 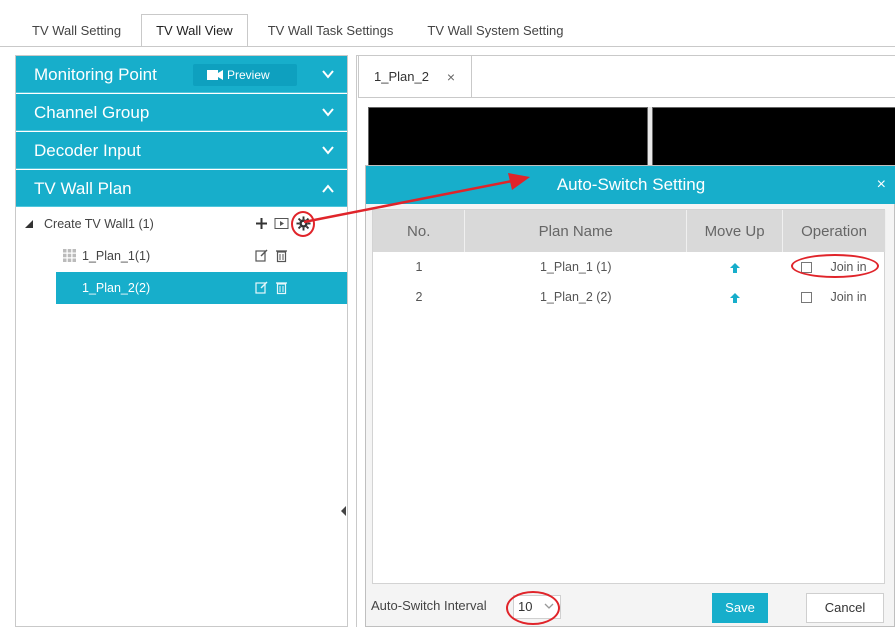 What do you see at coordinates (116, 256) in the screenshot?
I see `plan-label: 1_Plan_1(1)` at bounding box center [116, 256].